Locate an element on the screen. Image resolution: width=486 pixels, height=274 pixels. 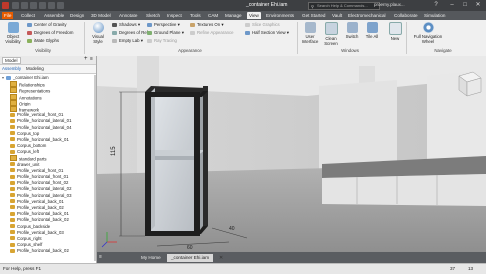
lighting-style-dropdown: Empty Lab ▾ is located at coordinates (127, 41).